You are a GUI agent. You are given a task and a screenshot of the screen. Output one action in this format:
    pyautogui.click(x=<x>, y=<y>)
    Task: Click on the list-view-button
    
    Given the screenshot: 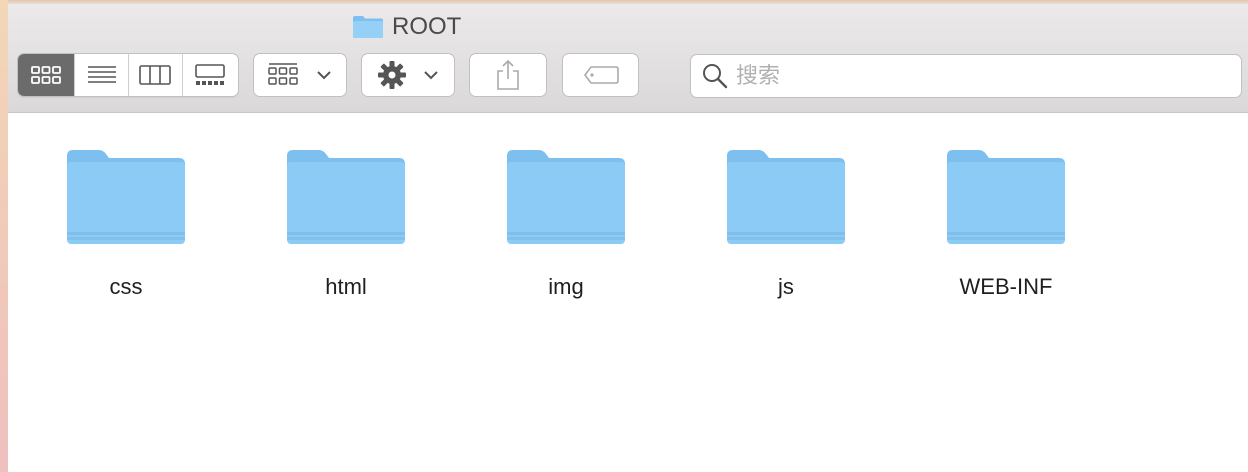 What is the action you would take?
    pyautogui.click(x=102, y=75)
    